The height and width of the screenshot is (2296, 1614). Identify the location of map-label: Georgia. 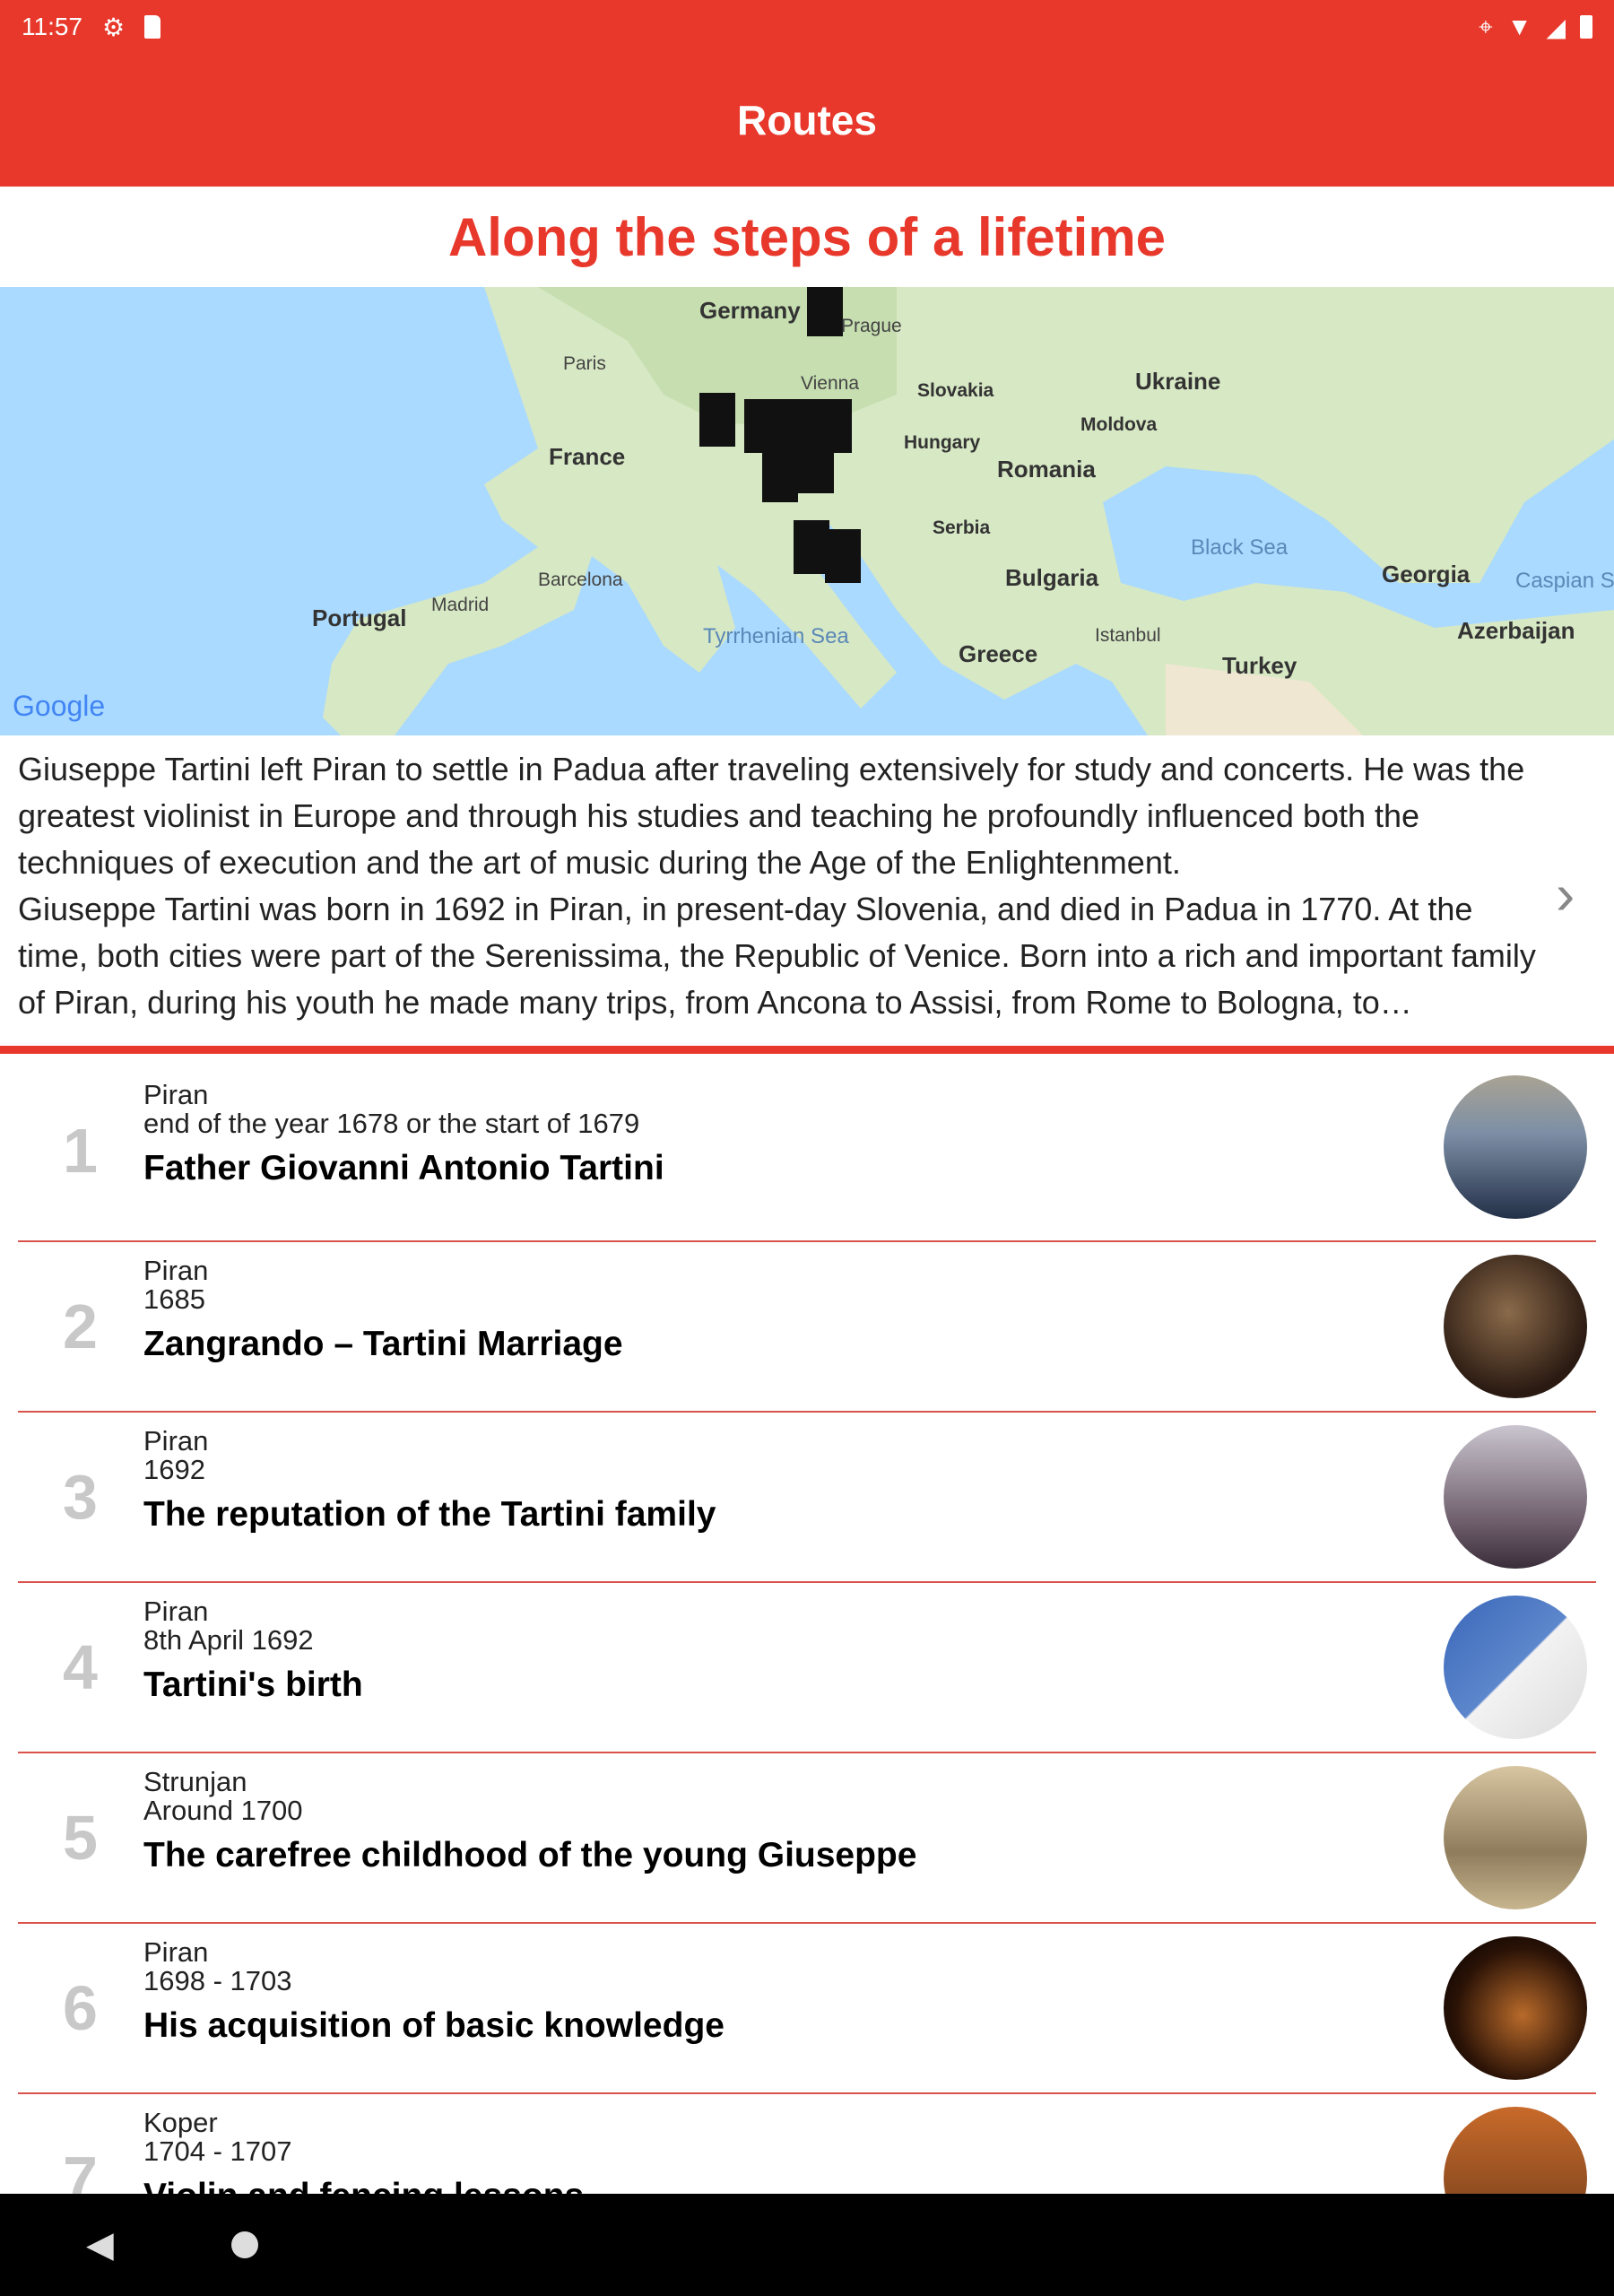
(1426, 574).